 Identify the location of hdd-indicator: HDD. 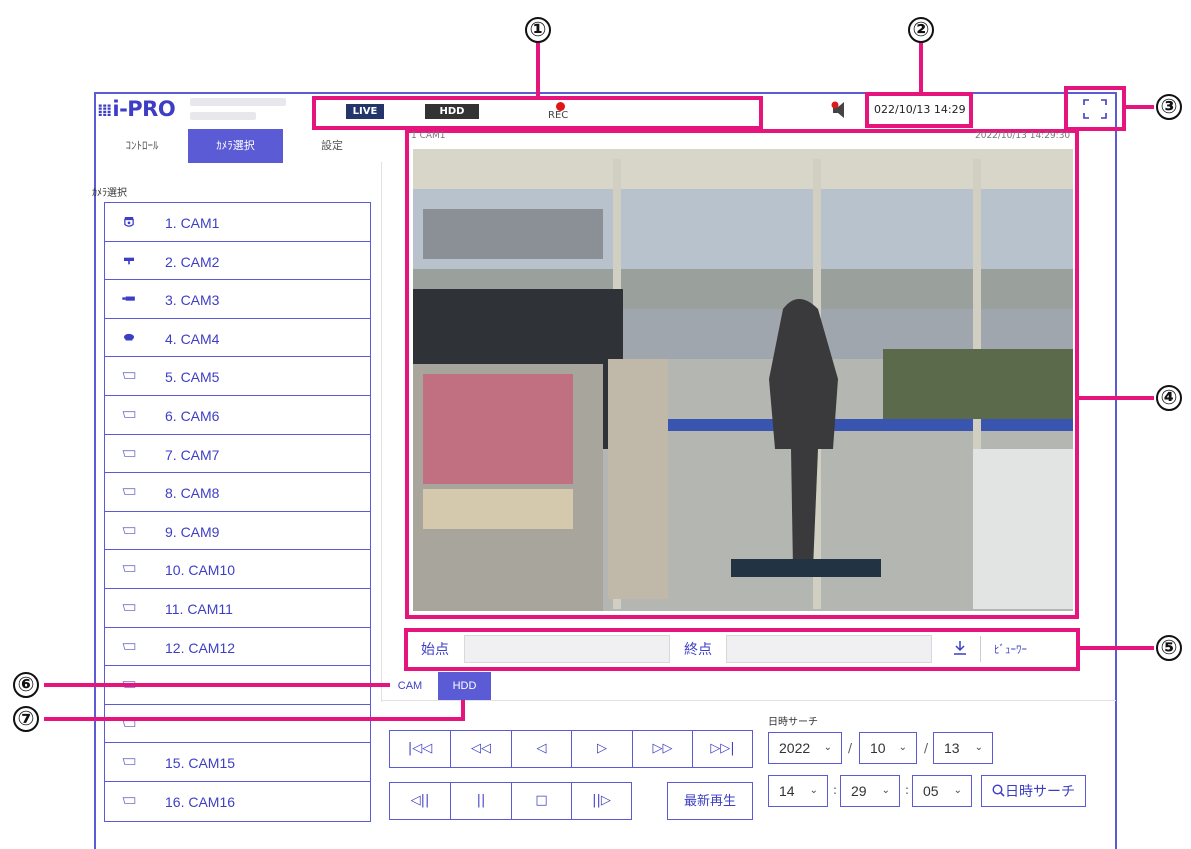
(452, 111).